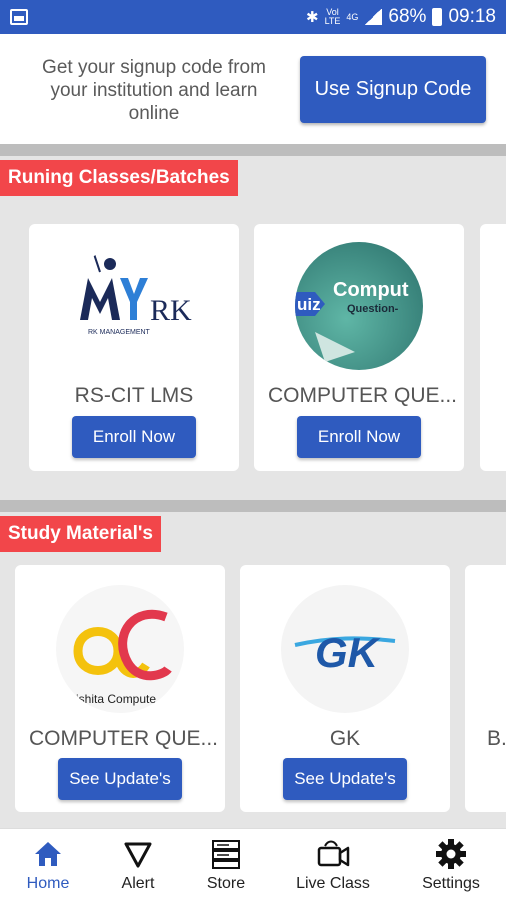 The image size is (506, 900). I want to click on section-title: Runing Classes/Batches, so click(119, 178).